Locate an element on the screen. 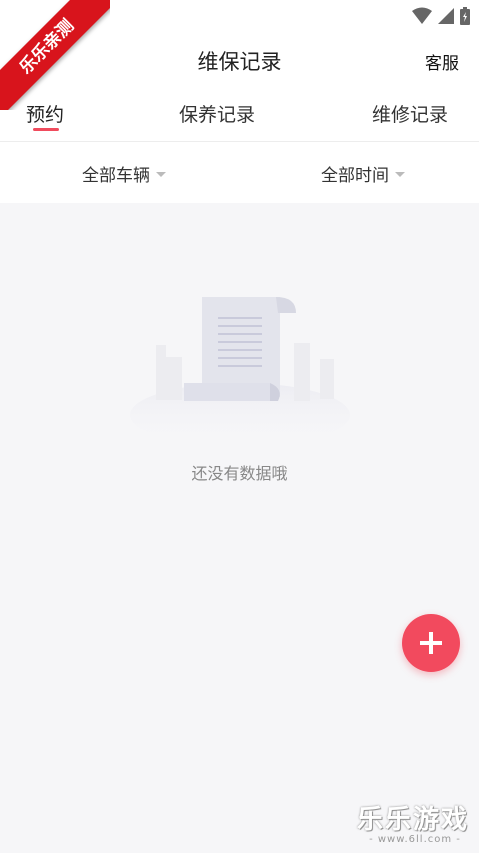  vehicle-filter: 全部车辆 is located at coordinates (124, 173).